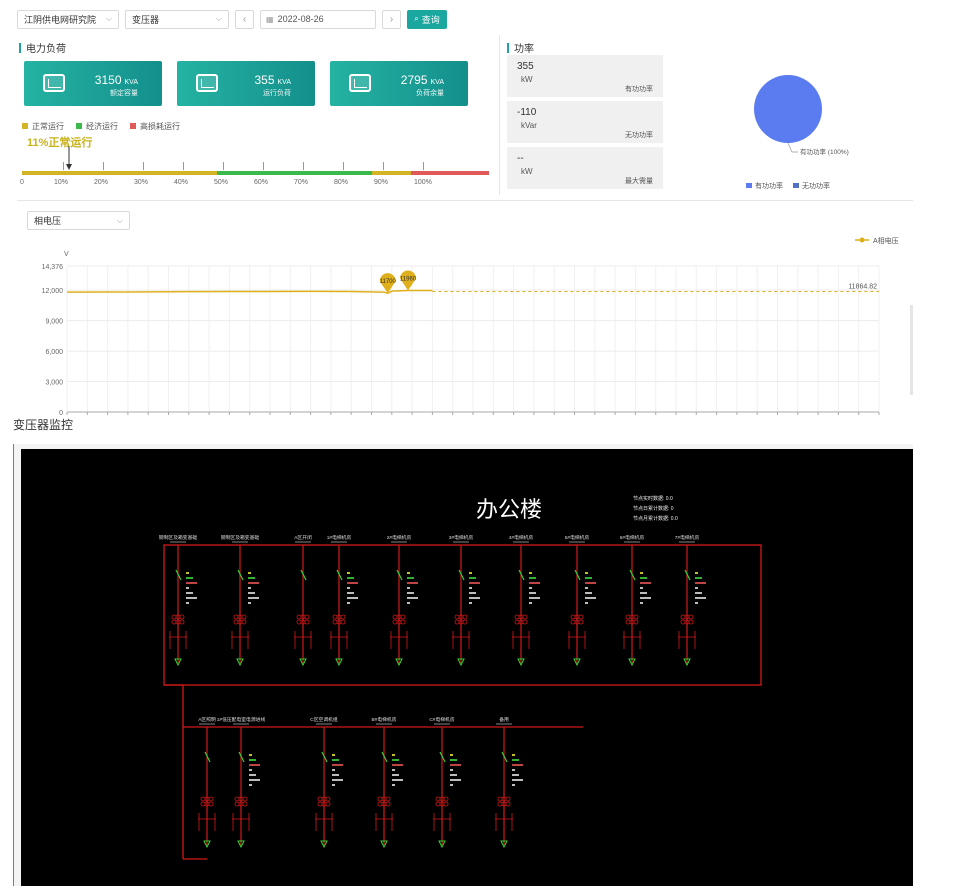  I want to click on feeder-label: 7#电梯机房, so click(687, 537).